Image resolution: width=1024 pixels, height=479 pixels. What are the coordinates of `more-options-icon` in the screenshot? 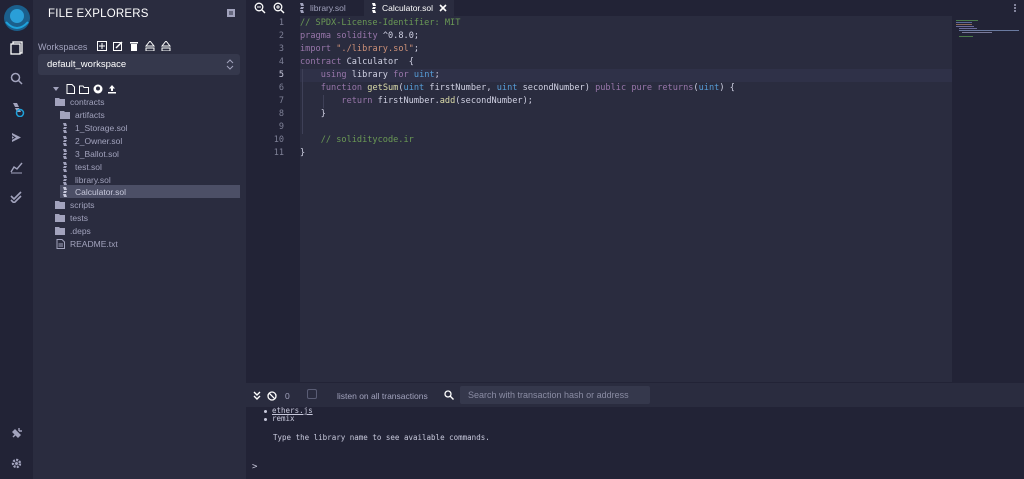 It's located at (1015, 8).